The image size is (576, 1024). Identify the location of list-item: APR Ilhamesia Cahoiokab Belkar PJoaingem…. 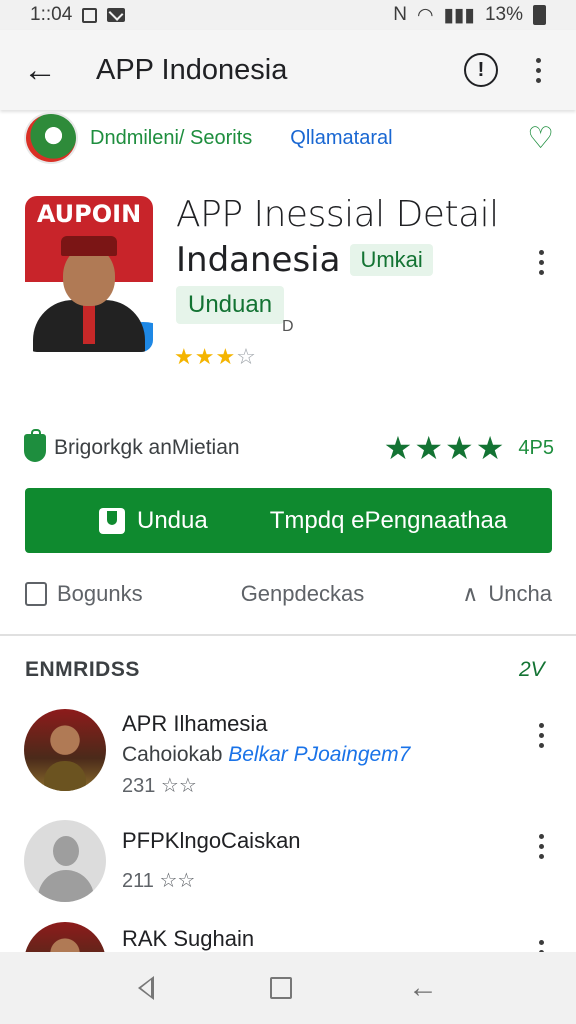
(289, 754).